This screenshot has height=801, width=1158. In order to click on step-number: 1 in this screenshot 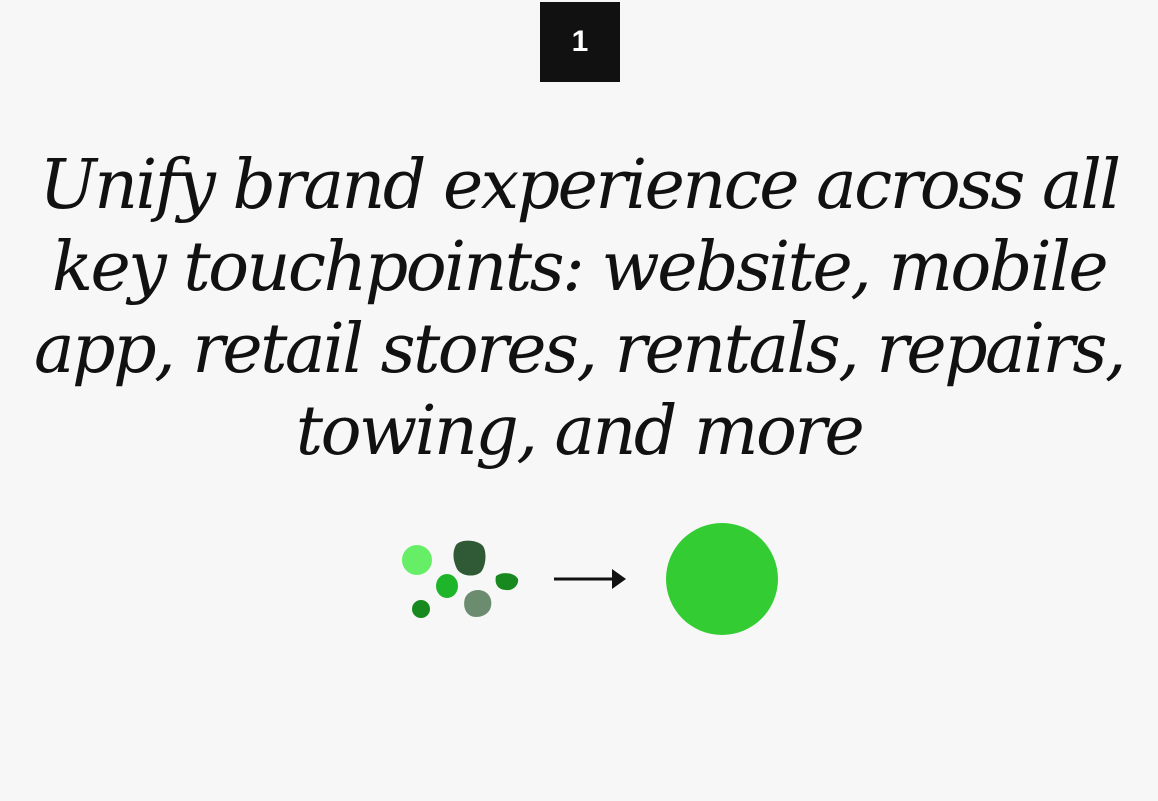, I will do `click(580, 41)`.